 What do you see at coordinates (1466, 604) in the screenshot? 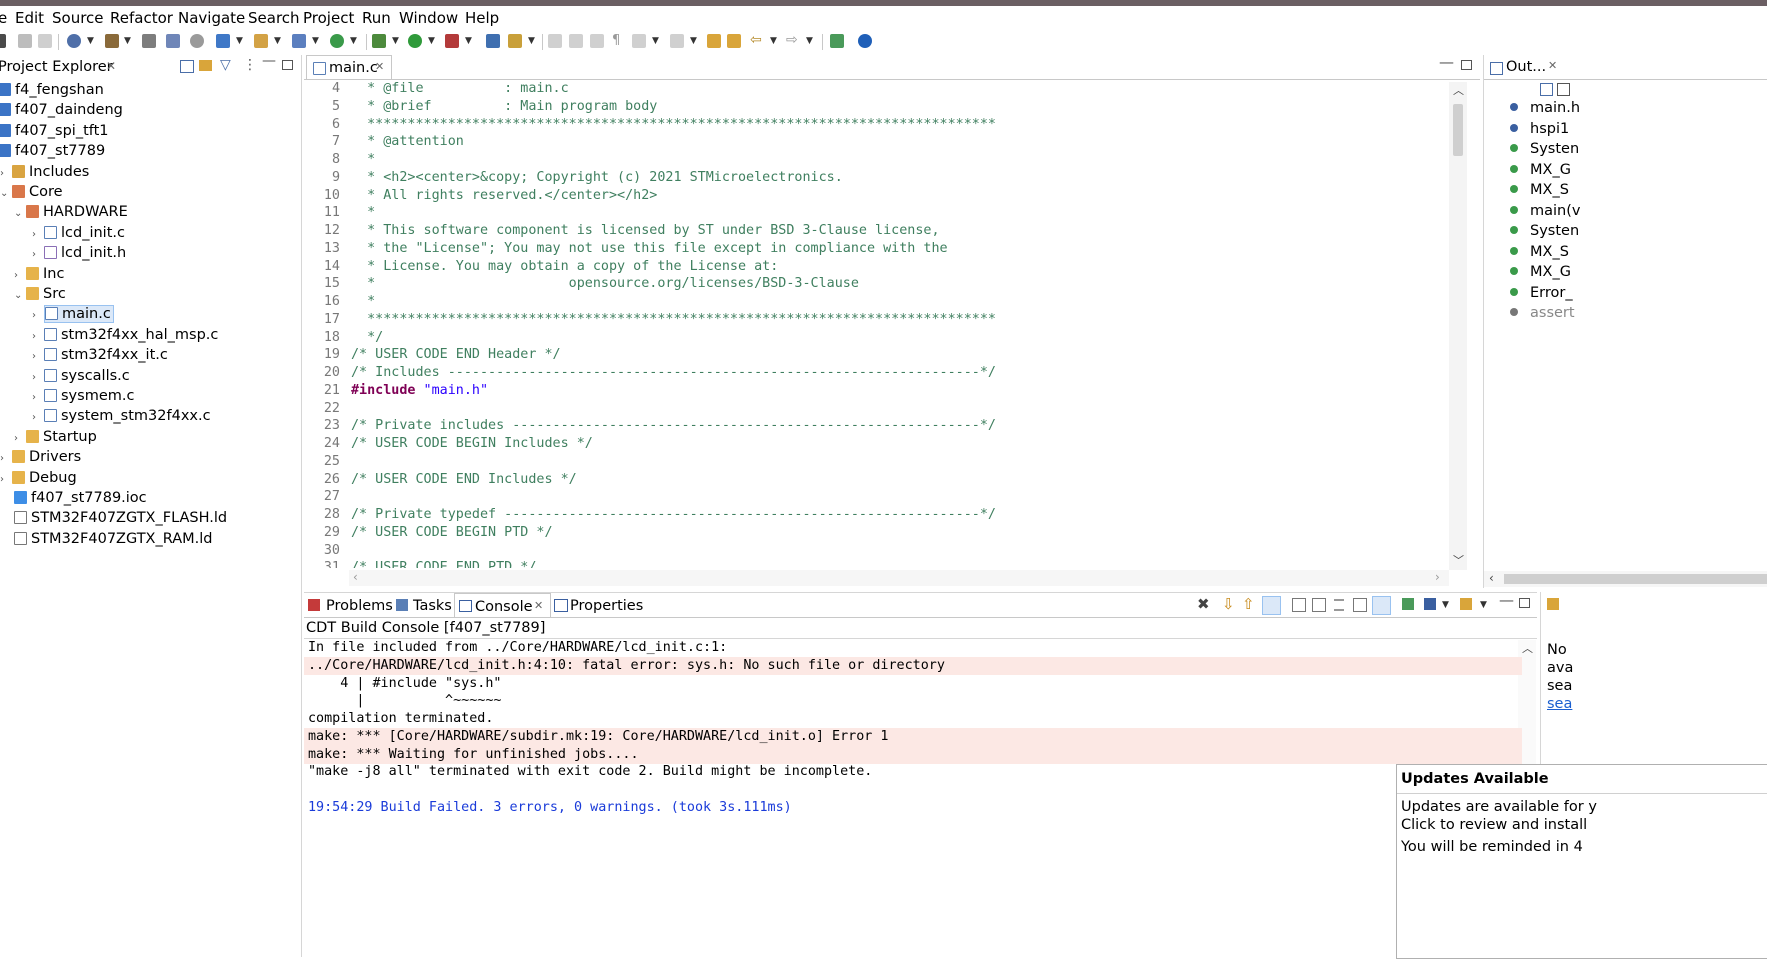
I see `console-view-icon` at bounding box center [1466, 604].